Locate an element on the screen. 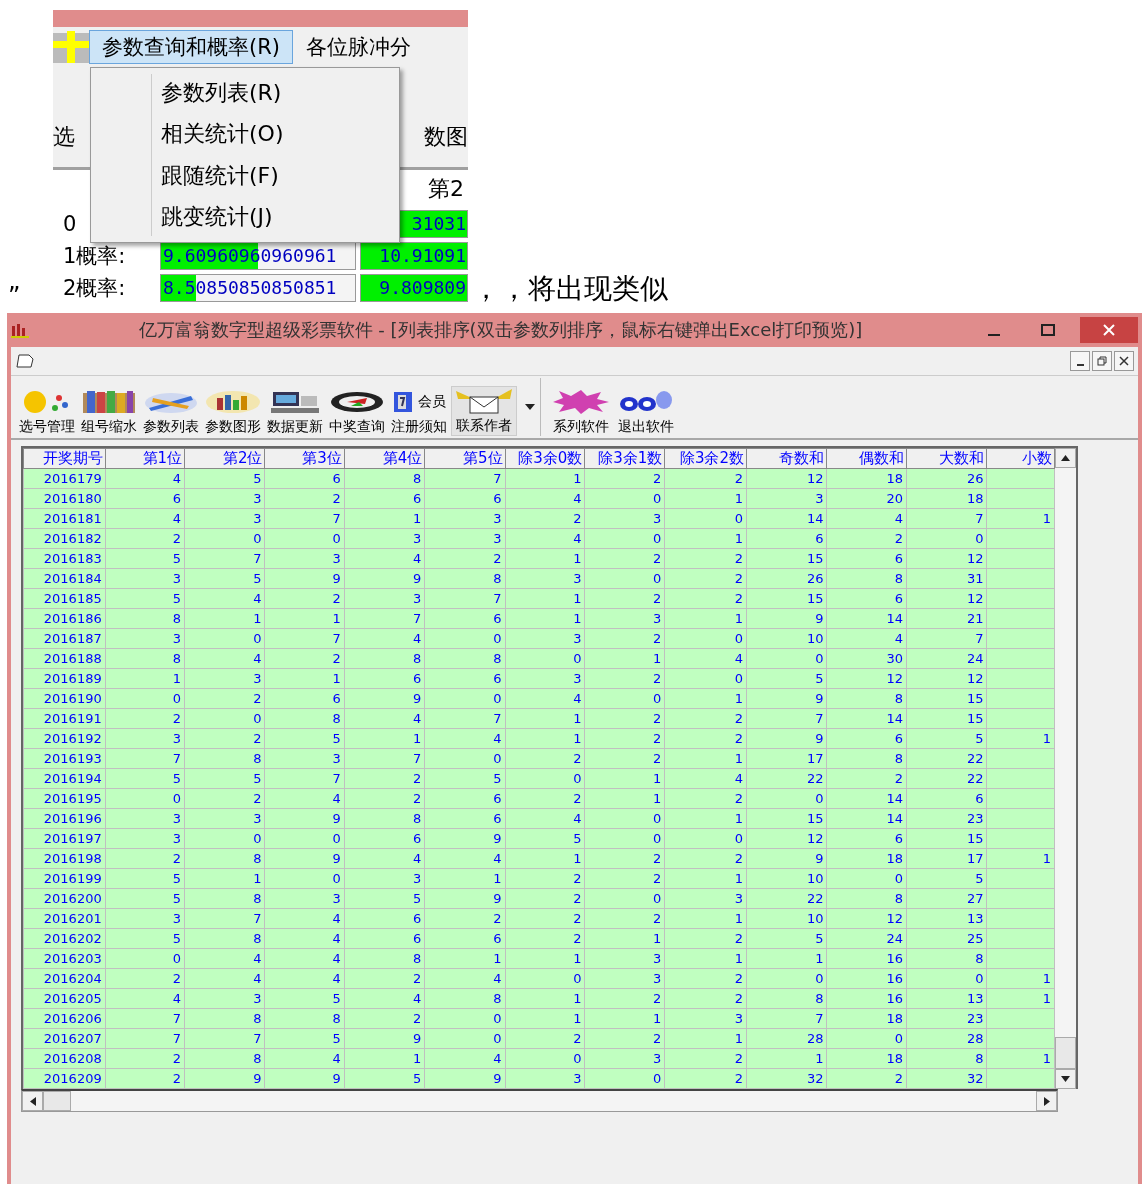 The image size is (1146, 1184). menu-item: 参数列表(R) is located at coordinates (279, 92).